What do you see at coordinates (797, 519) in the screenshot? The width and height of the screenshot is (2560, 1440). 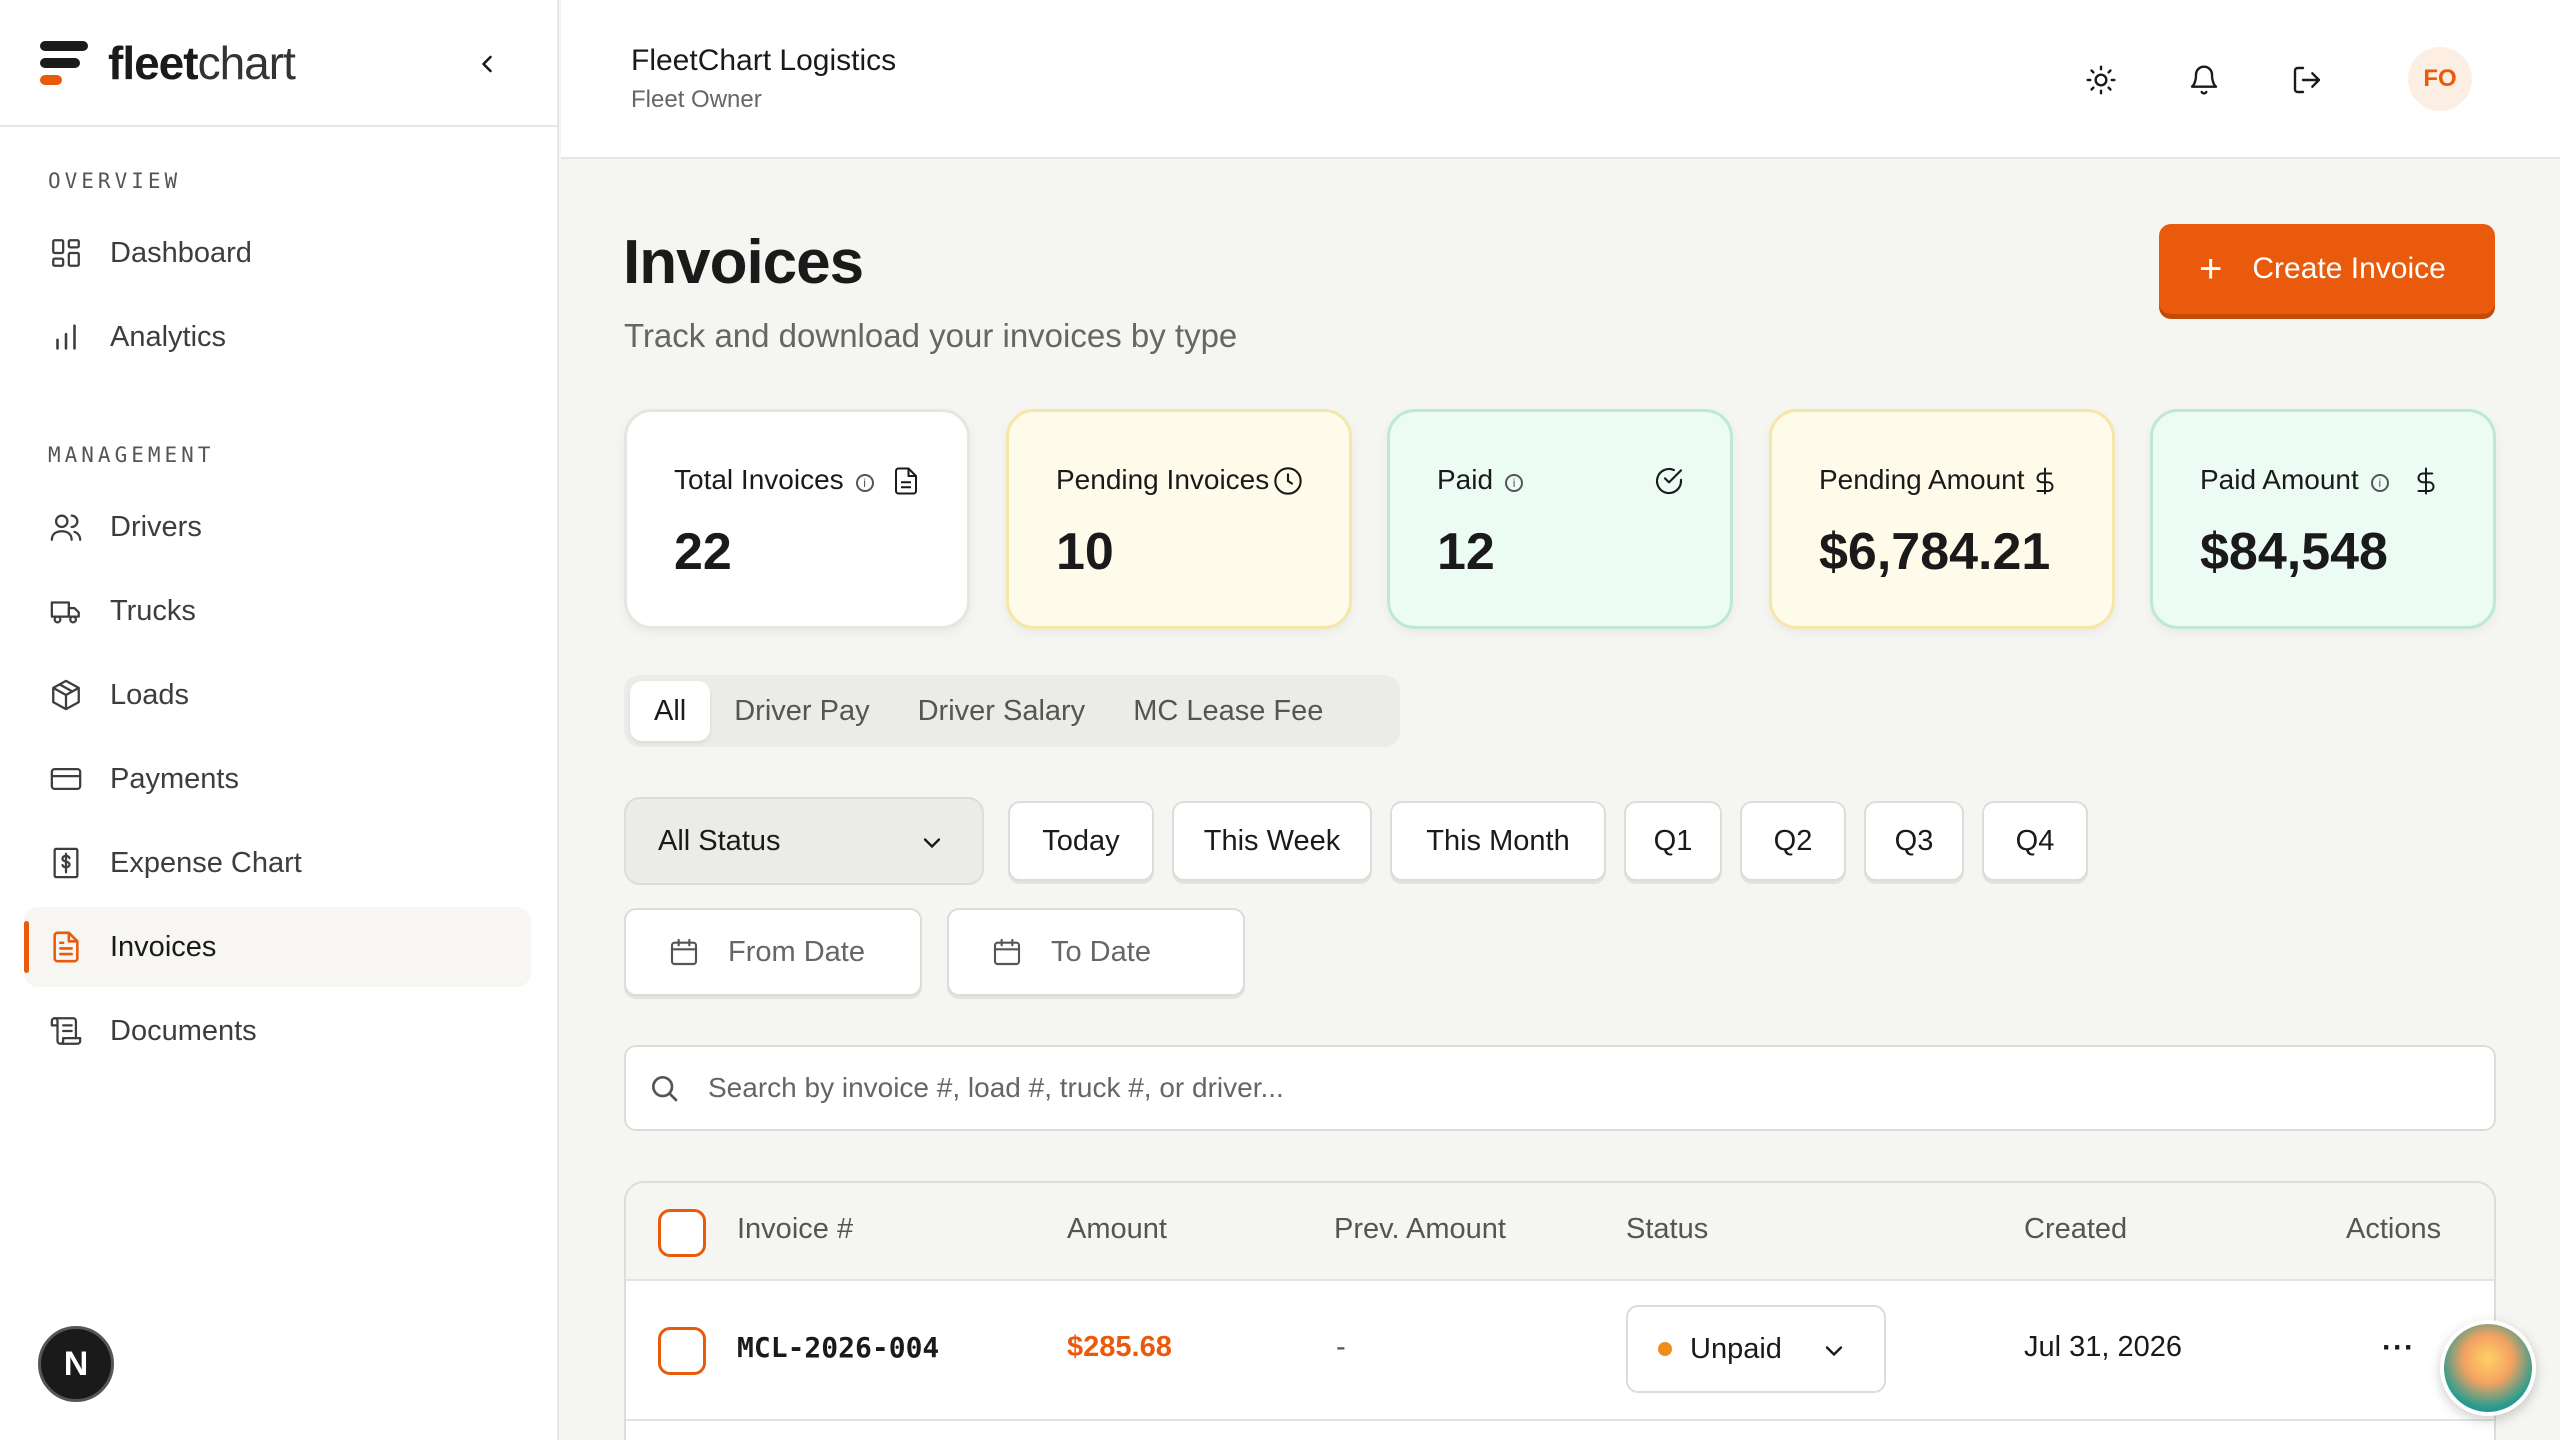 I see `stat-card-total-invoices: Total Invoices i 22` at bounding box center [797, 519].